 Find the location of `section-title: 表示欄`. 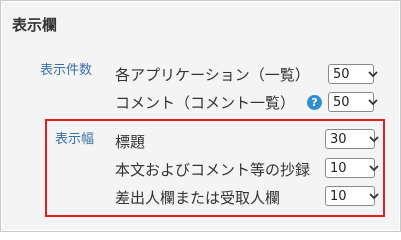

section-title: 表示欄 is located at coordinates (35, 25).